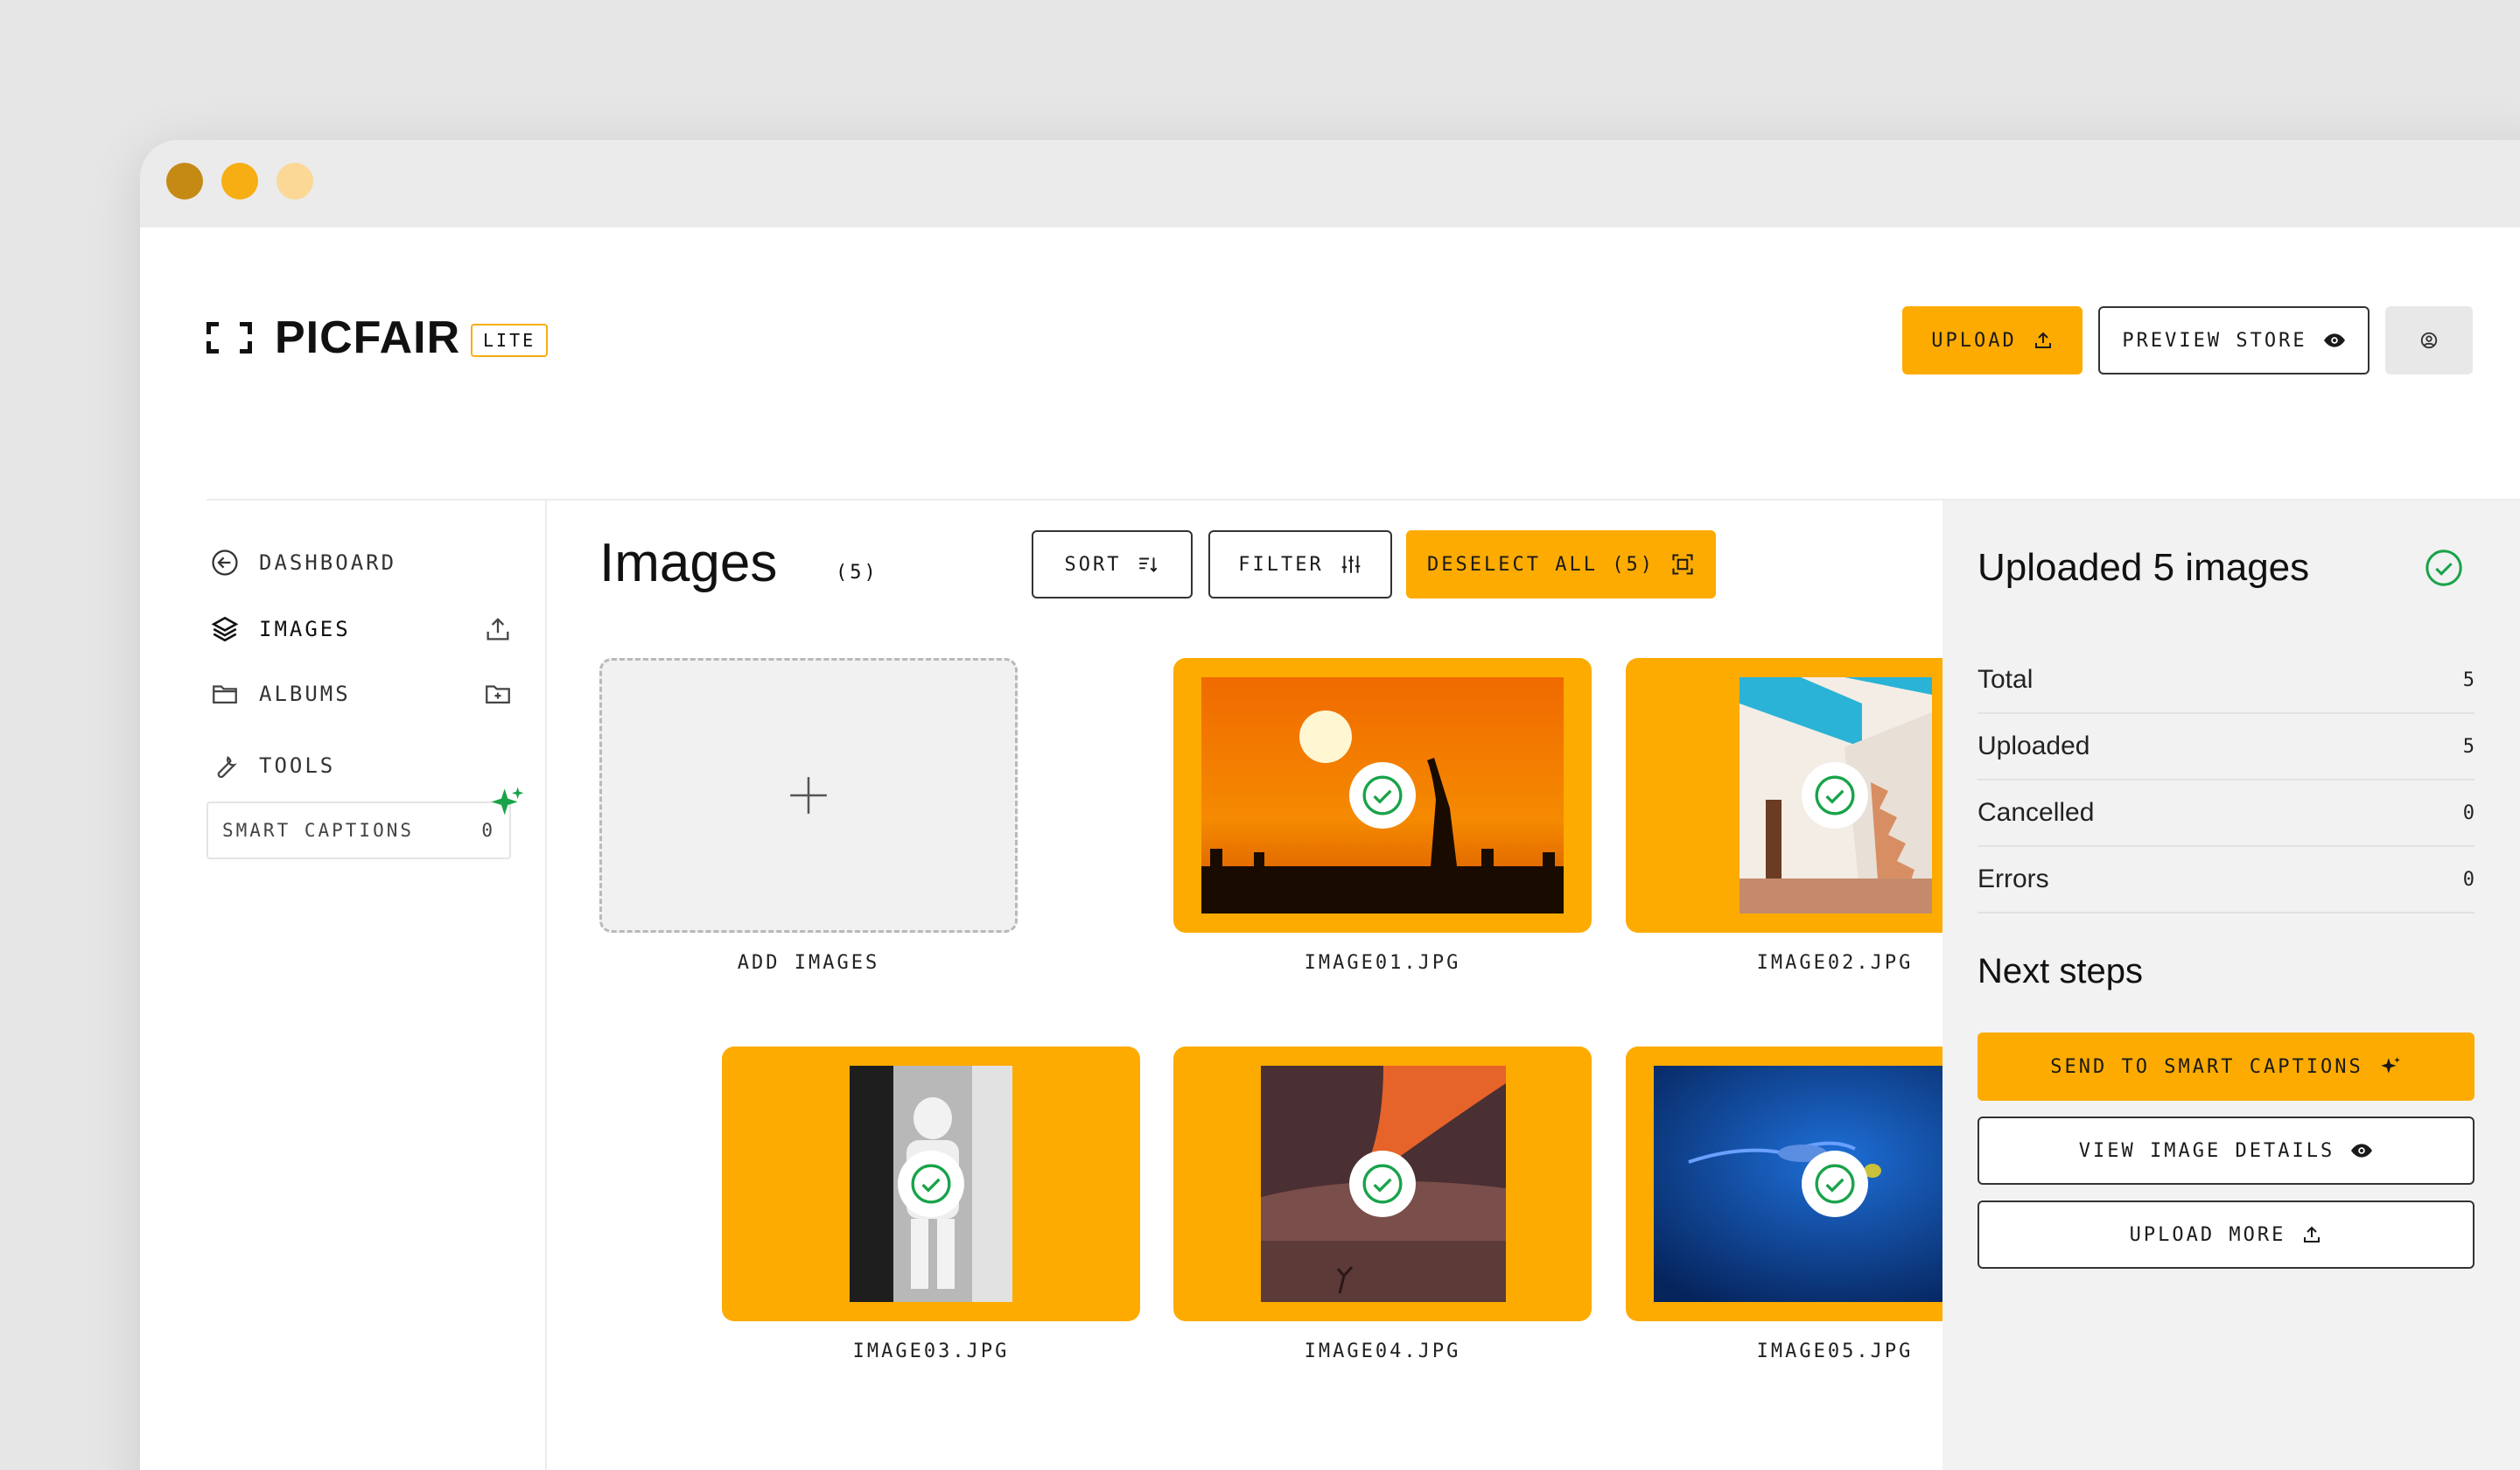 The height and width of the screenshot is (1470, 2520). I want to click on sidebar-item-albums: ALBUMS, so click(280, 694).